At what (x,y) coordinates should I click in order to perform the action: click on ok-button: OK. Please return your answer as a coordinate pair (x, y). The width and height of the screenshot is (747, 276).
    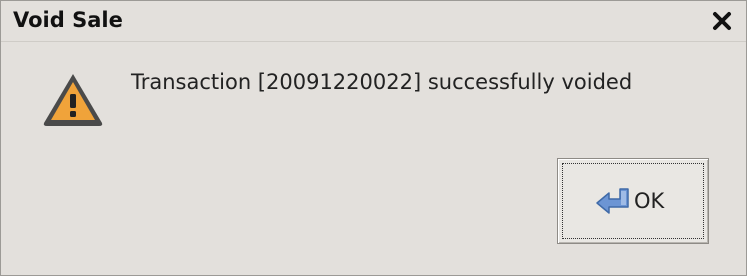
    Looking at the image, I should click on (633, 201).